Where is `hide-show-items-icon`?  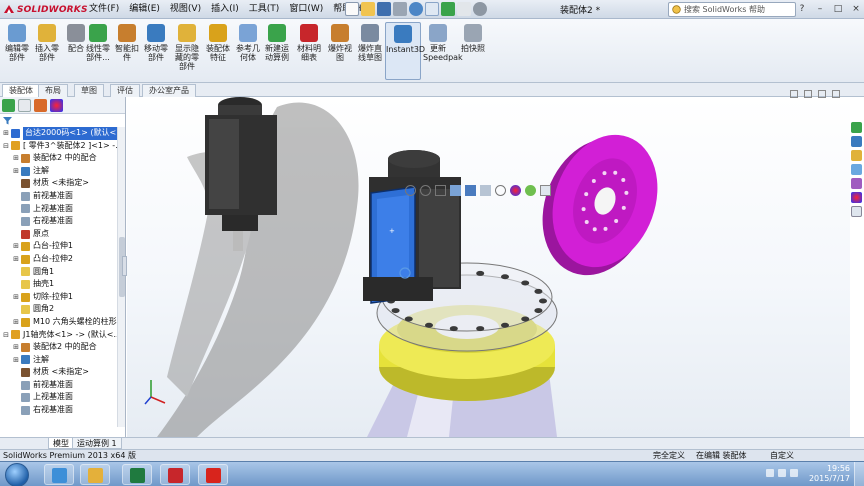 hide-show-items-icon is located at coordinates (500, 190).